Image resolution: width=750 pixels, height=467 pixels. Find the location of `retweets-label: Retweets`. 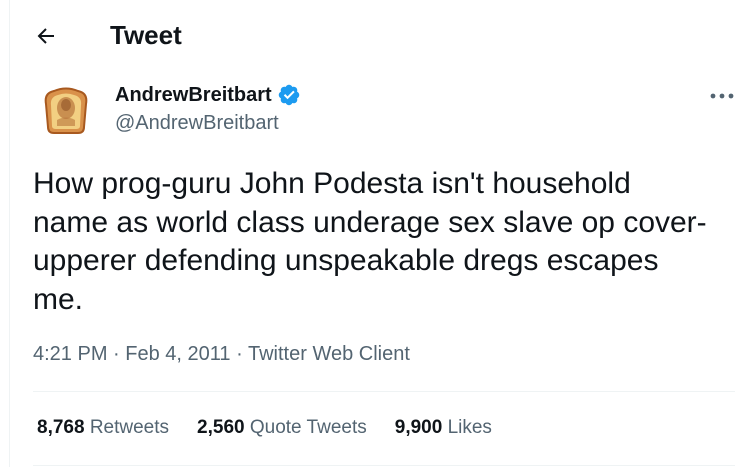

retweets-label: Retweets is located at coordinates (129, 427).